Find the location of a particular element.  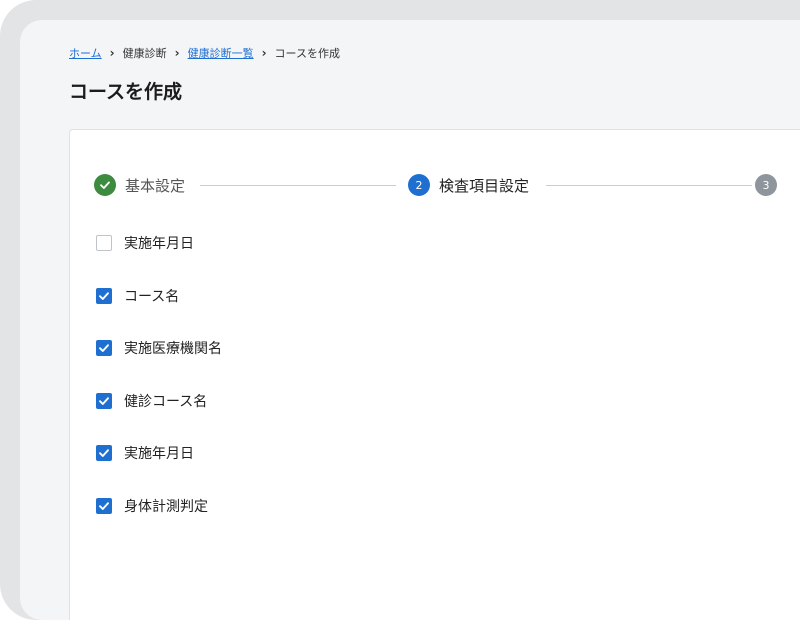

page-title: コースを作成 is located at coordinates (126, 92).